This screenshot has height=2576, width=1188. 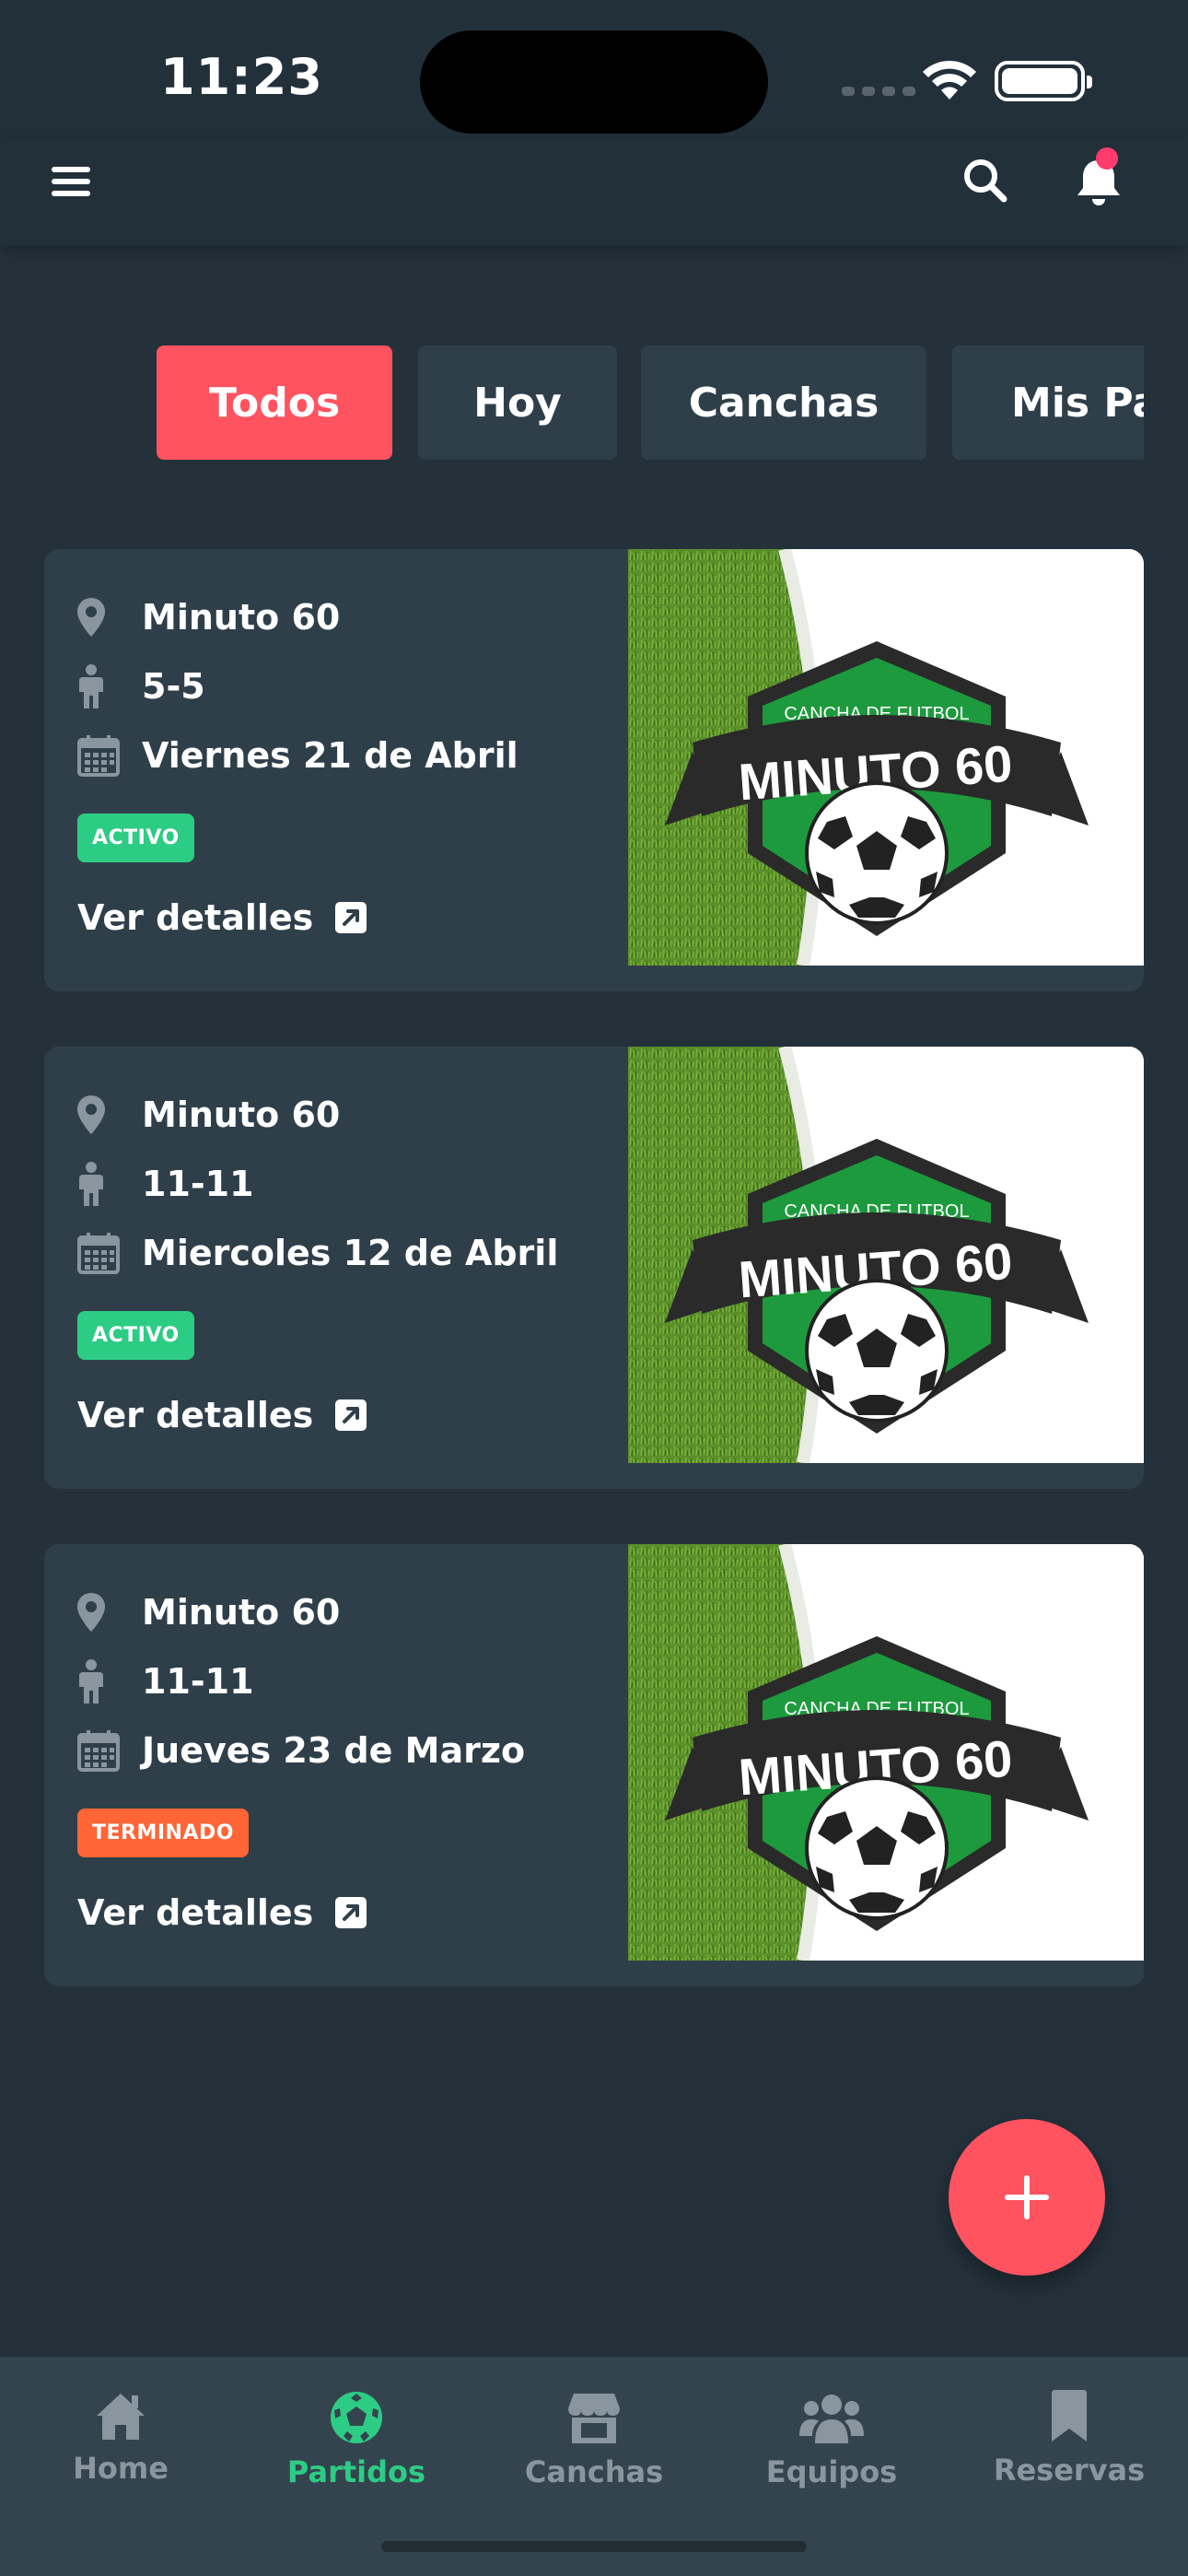 I want to click on soccer-ball-icon, so click(x=356, y=2417).